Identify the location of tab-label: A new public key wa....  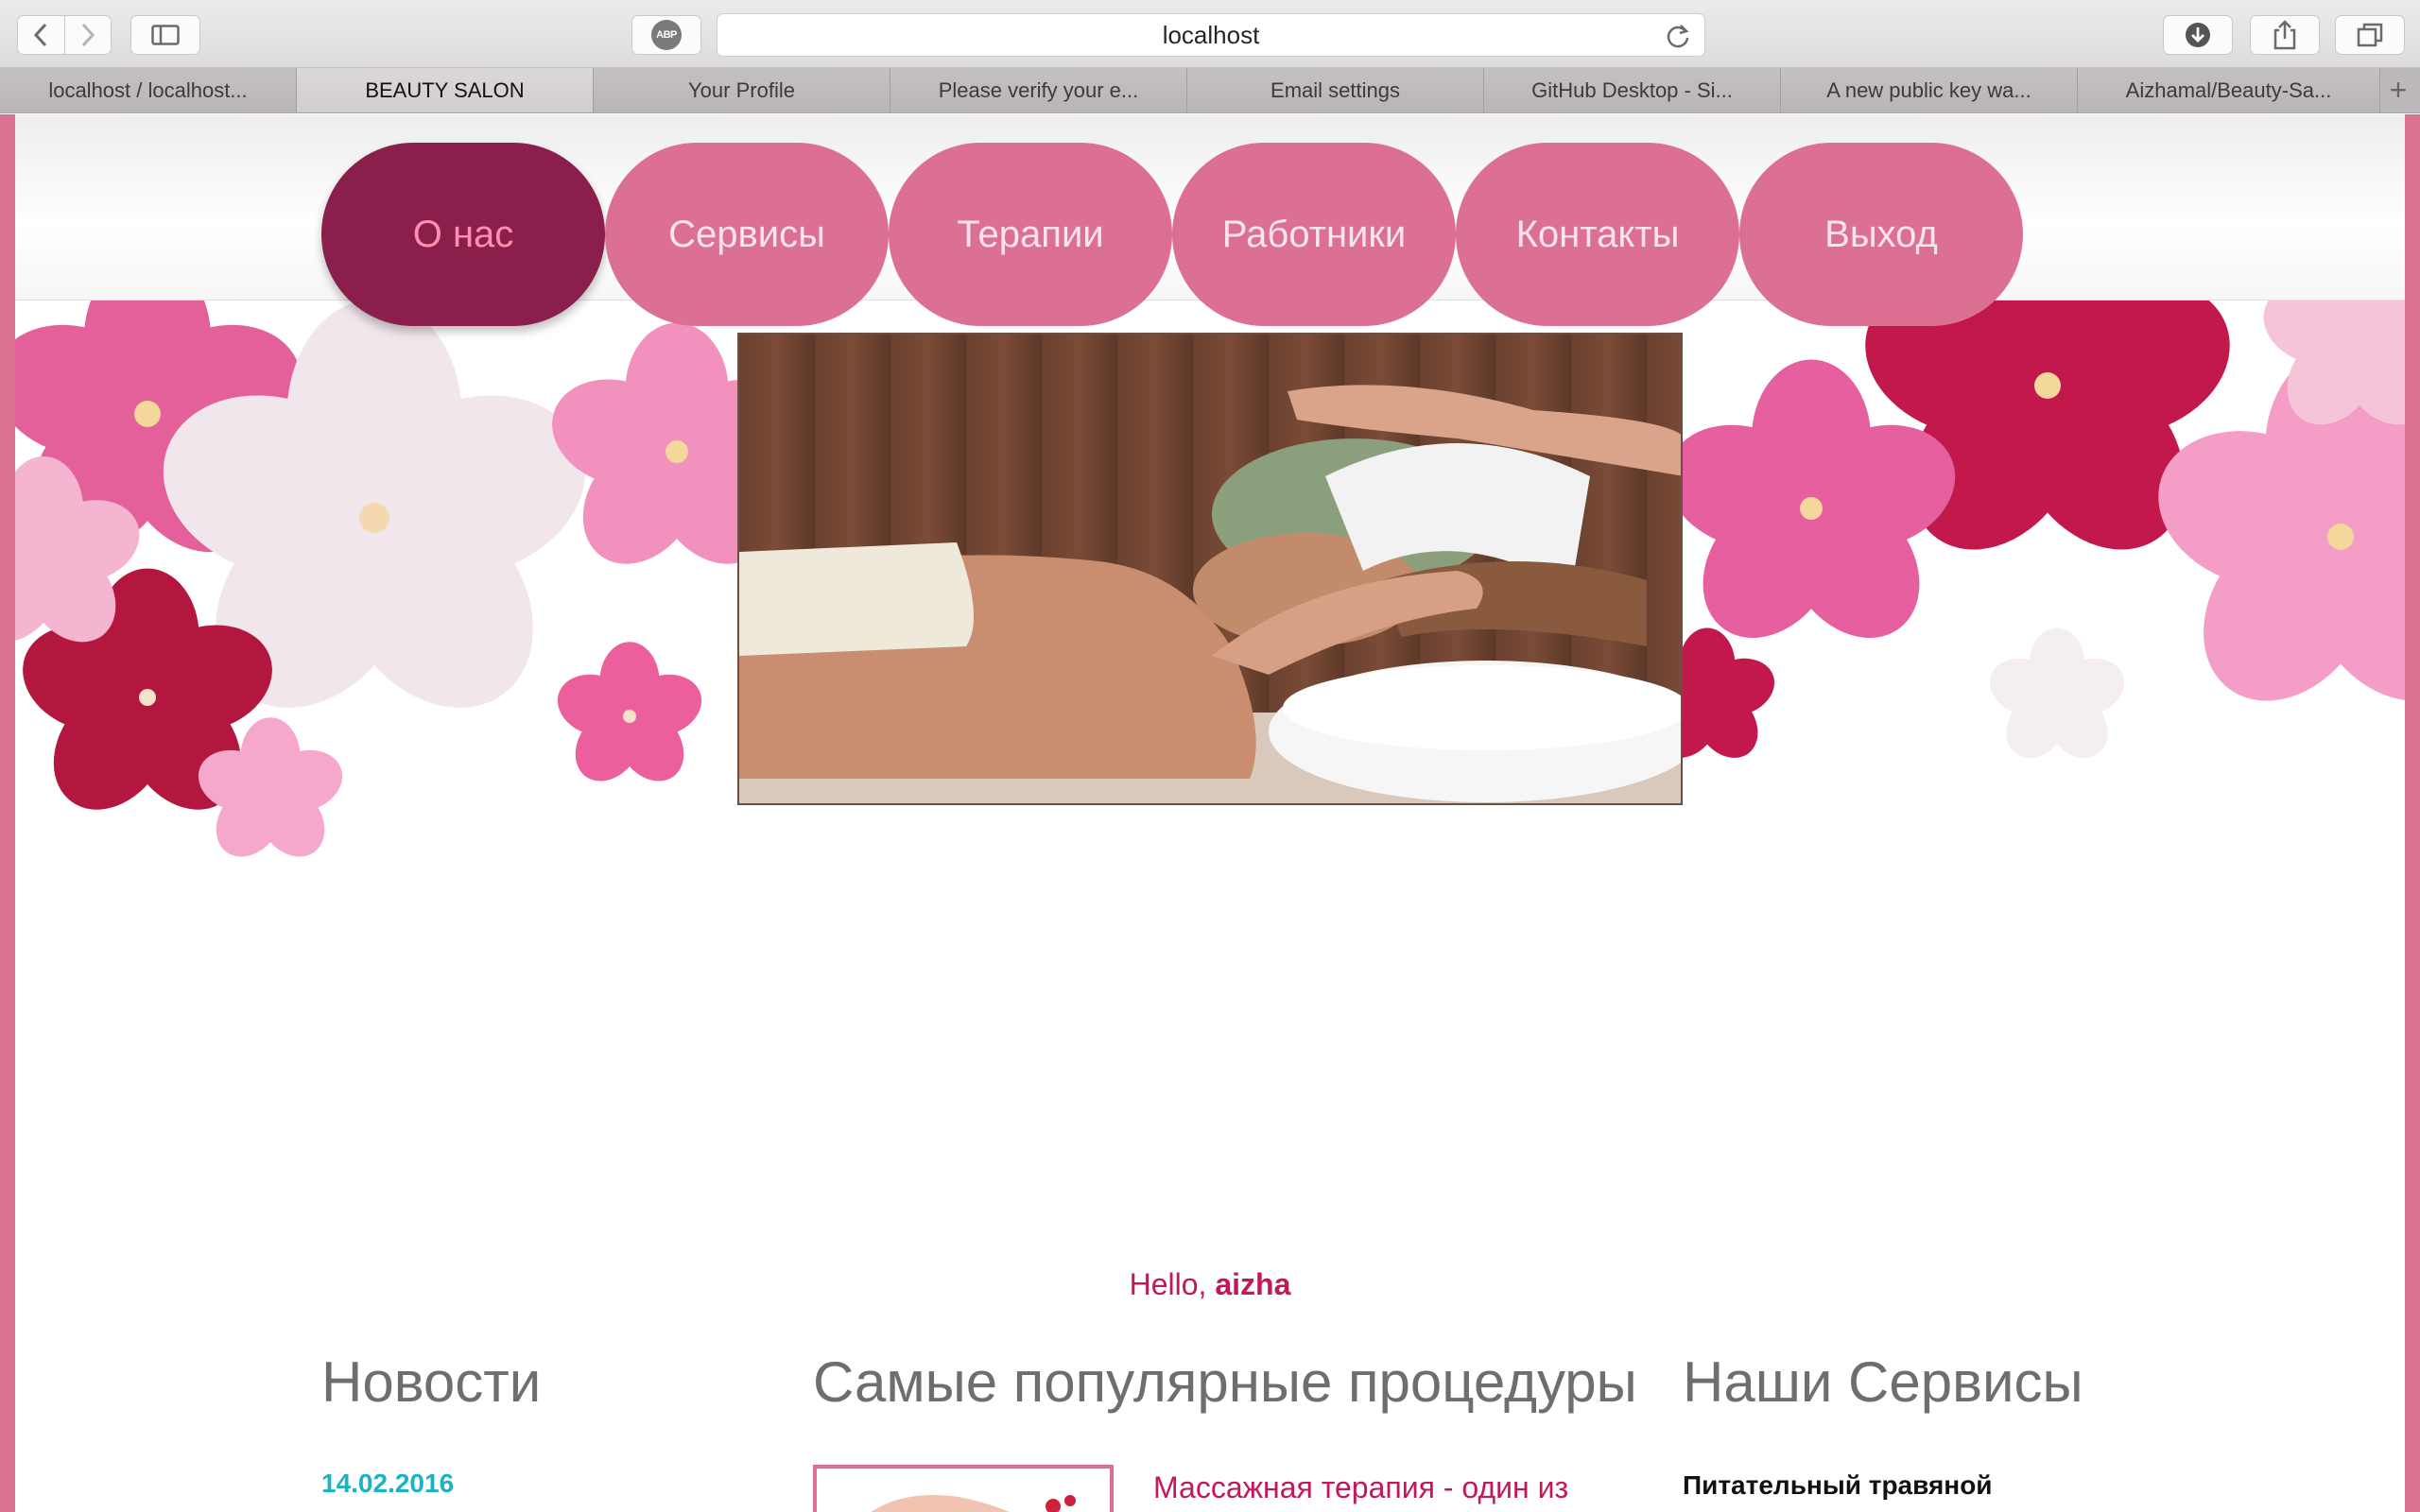
(1929, 89).